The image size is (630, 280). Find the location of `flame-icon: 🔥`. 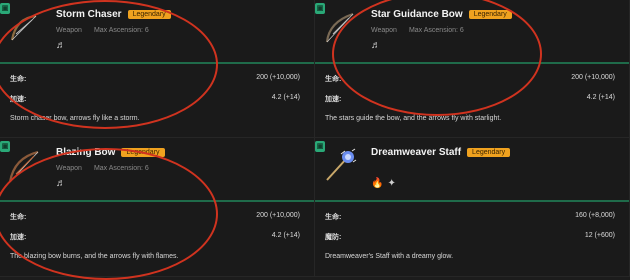

flame-icon: 🔥 is located at coordinates (377, 183).